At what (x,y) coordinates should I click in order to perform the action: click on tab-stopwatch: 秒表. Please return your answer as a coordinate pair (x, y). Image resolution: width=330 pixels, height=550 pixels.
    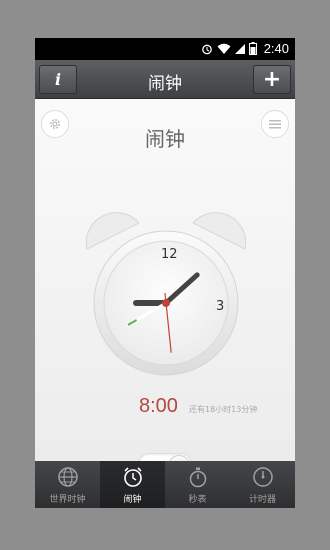
    Looking at the image, I should click on (197, 484).